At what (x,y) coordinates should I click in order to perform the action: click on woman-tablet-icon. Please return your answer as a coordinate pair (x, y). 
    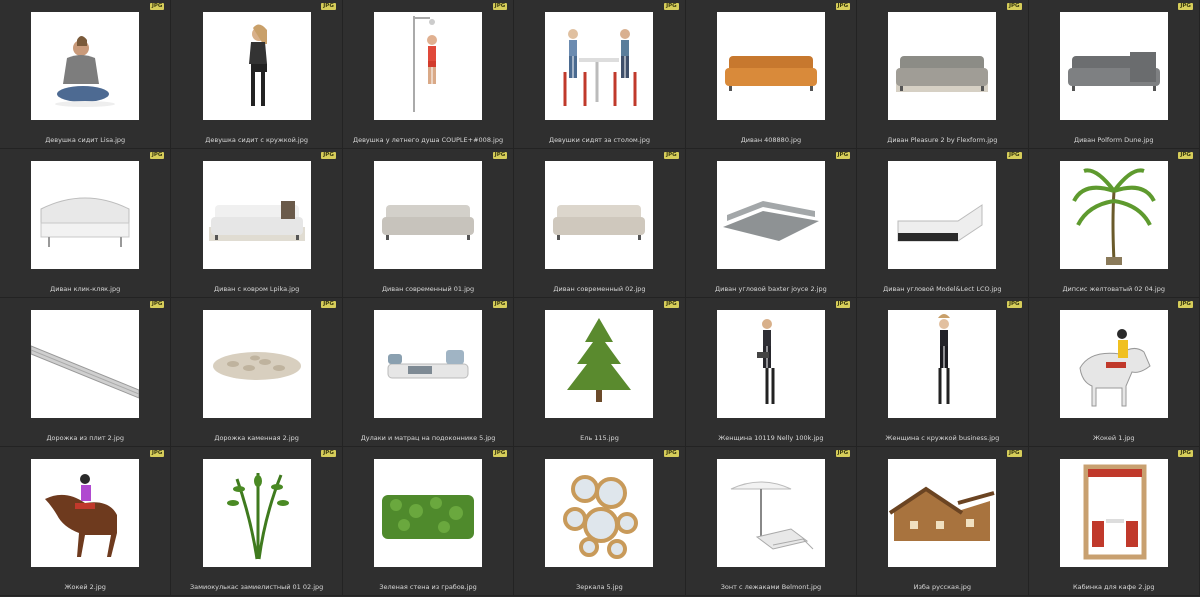
    Looking at the image, I should click on (770, 364).